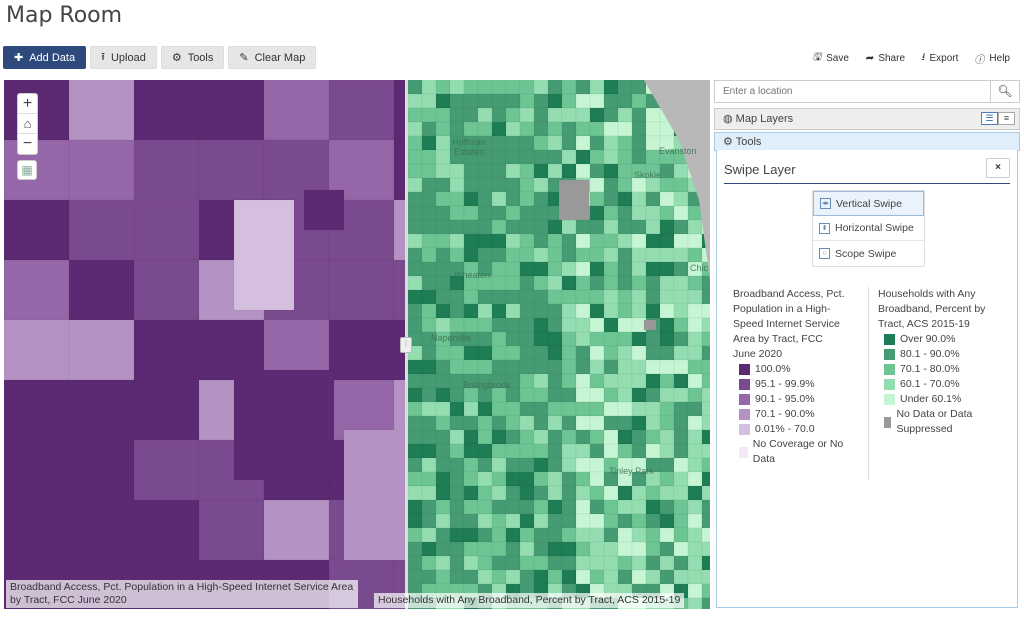 This screenshot has height=617, width=1024. Describe the element at coordinates (45, 57) in the screenshot. I see `add-data-button: ✚ Add Data` at that location.